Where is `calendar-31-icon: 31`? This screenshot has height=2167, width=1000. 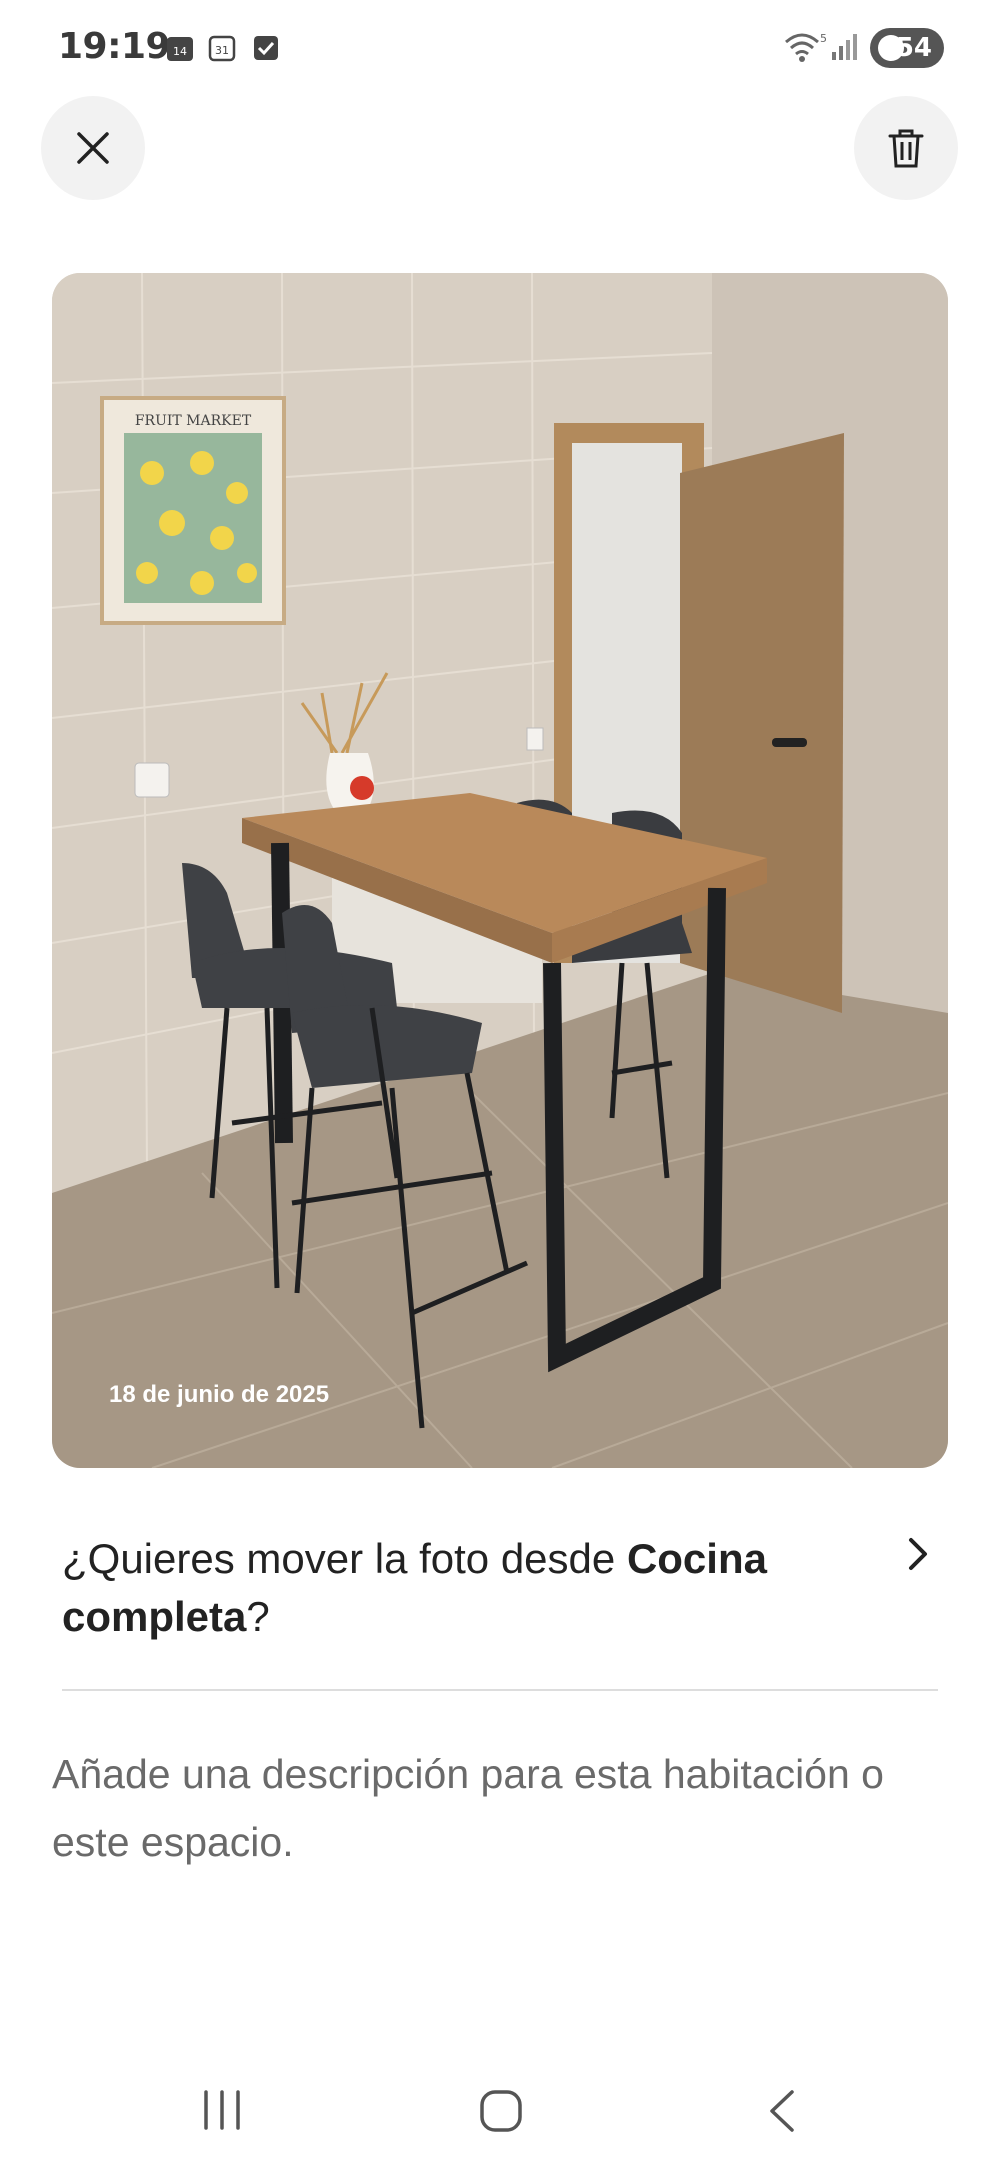 calendar-31-icon: 31 is located at coordinates (222, 48).